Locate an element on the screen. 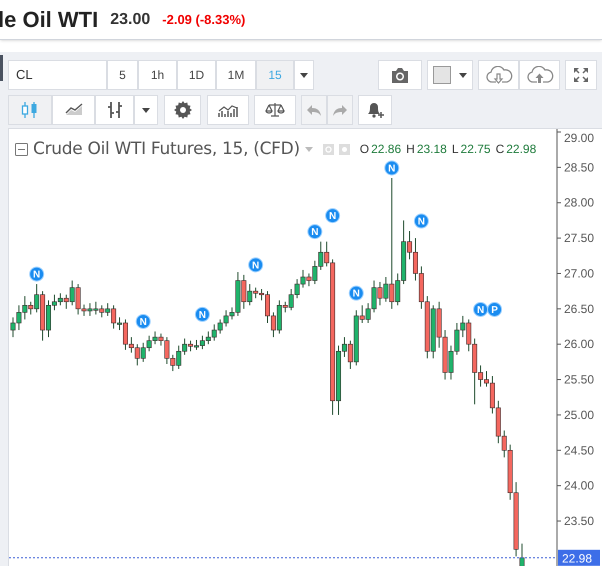 This screenshot has width=602, height=566. price-label: 27.50 is located at coordinates (579, 238).